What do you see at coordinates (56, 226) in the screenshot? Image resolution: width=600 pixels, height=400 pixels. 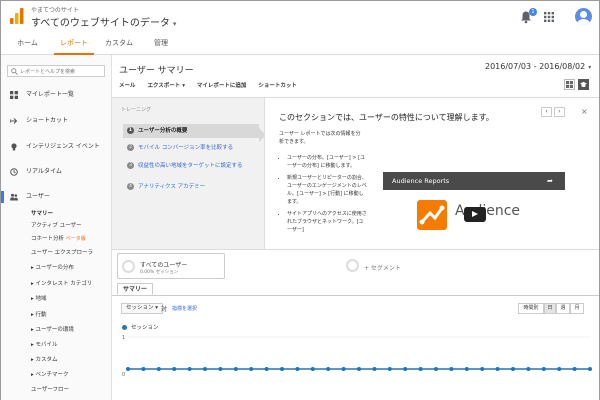 I see `subitem-active-users: アクティブ ユーザー` at bounding box center [56, 226].